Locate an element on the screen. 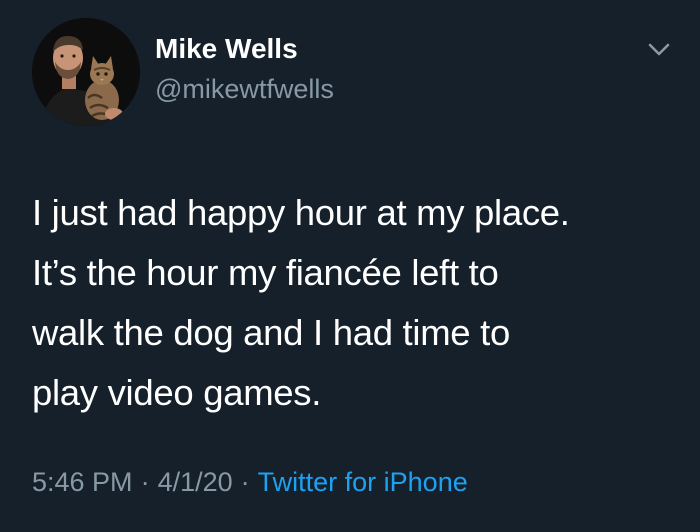 The height and width of the screenshot is (532, 700). author-display-name: Mike Wells is located at coordinates (226, 49).